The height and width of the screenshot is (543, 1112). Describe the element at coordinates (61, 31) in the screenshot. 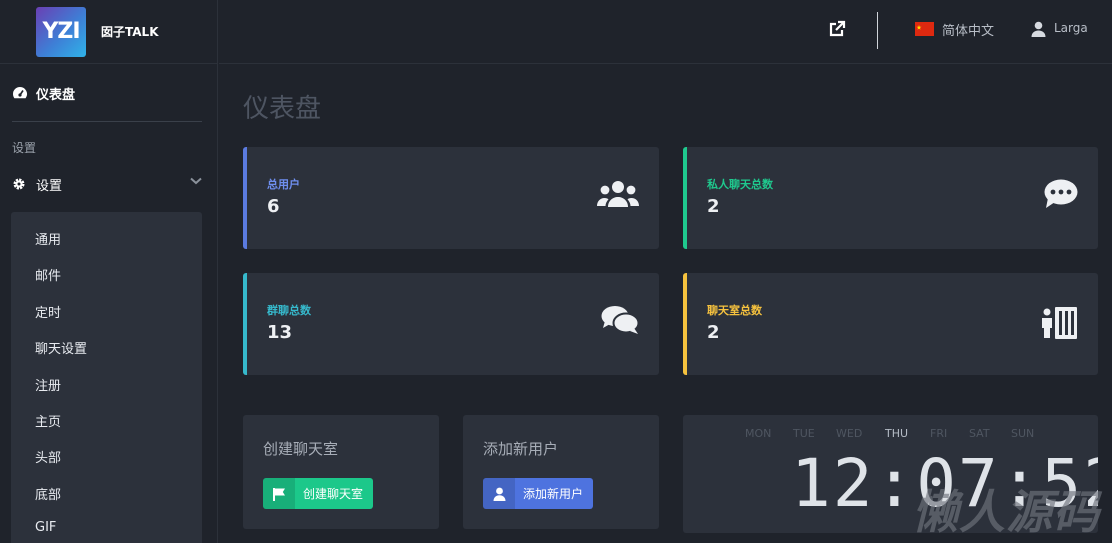

I see `logo: YZI` at that location.